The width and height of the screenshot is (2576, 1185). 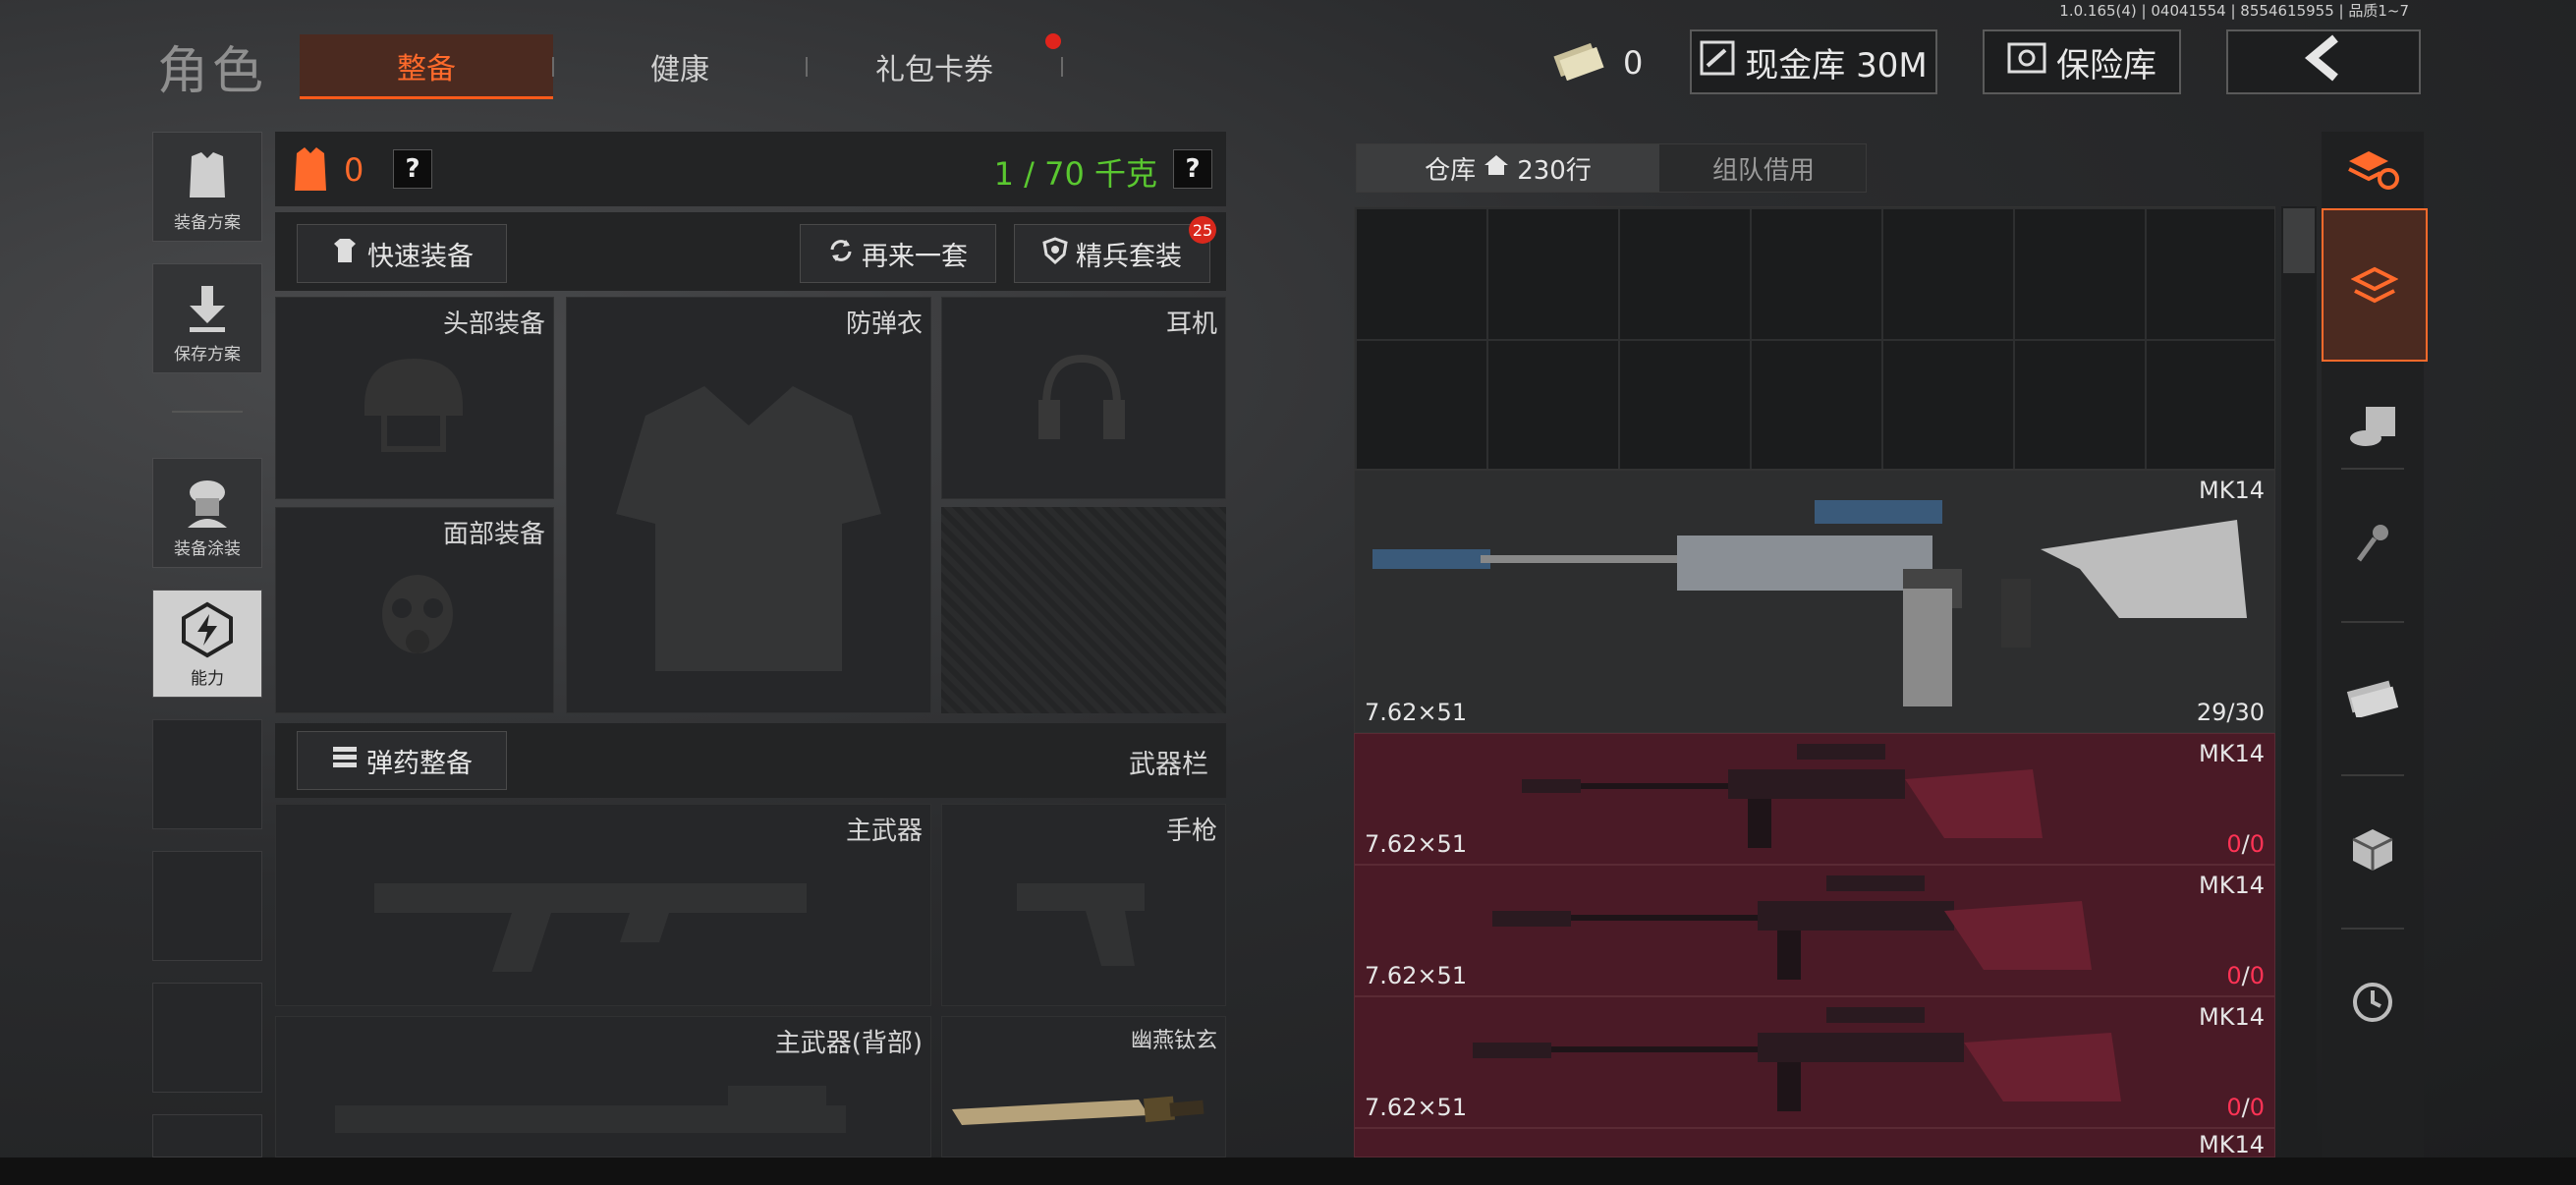 I want to click on headset-icon, so click(x=1082, y=407).